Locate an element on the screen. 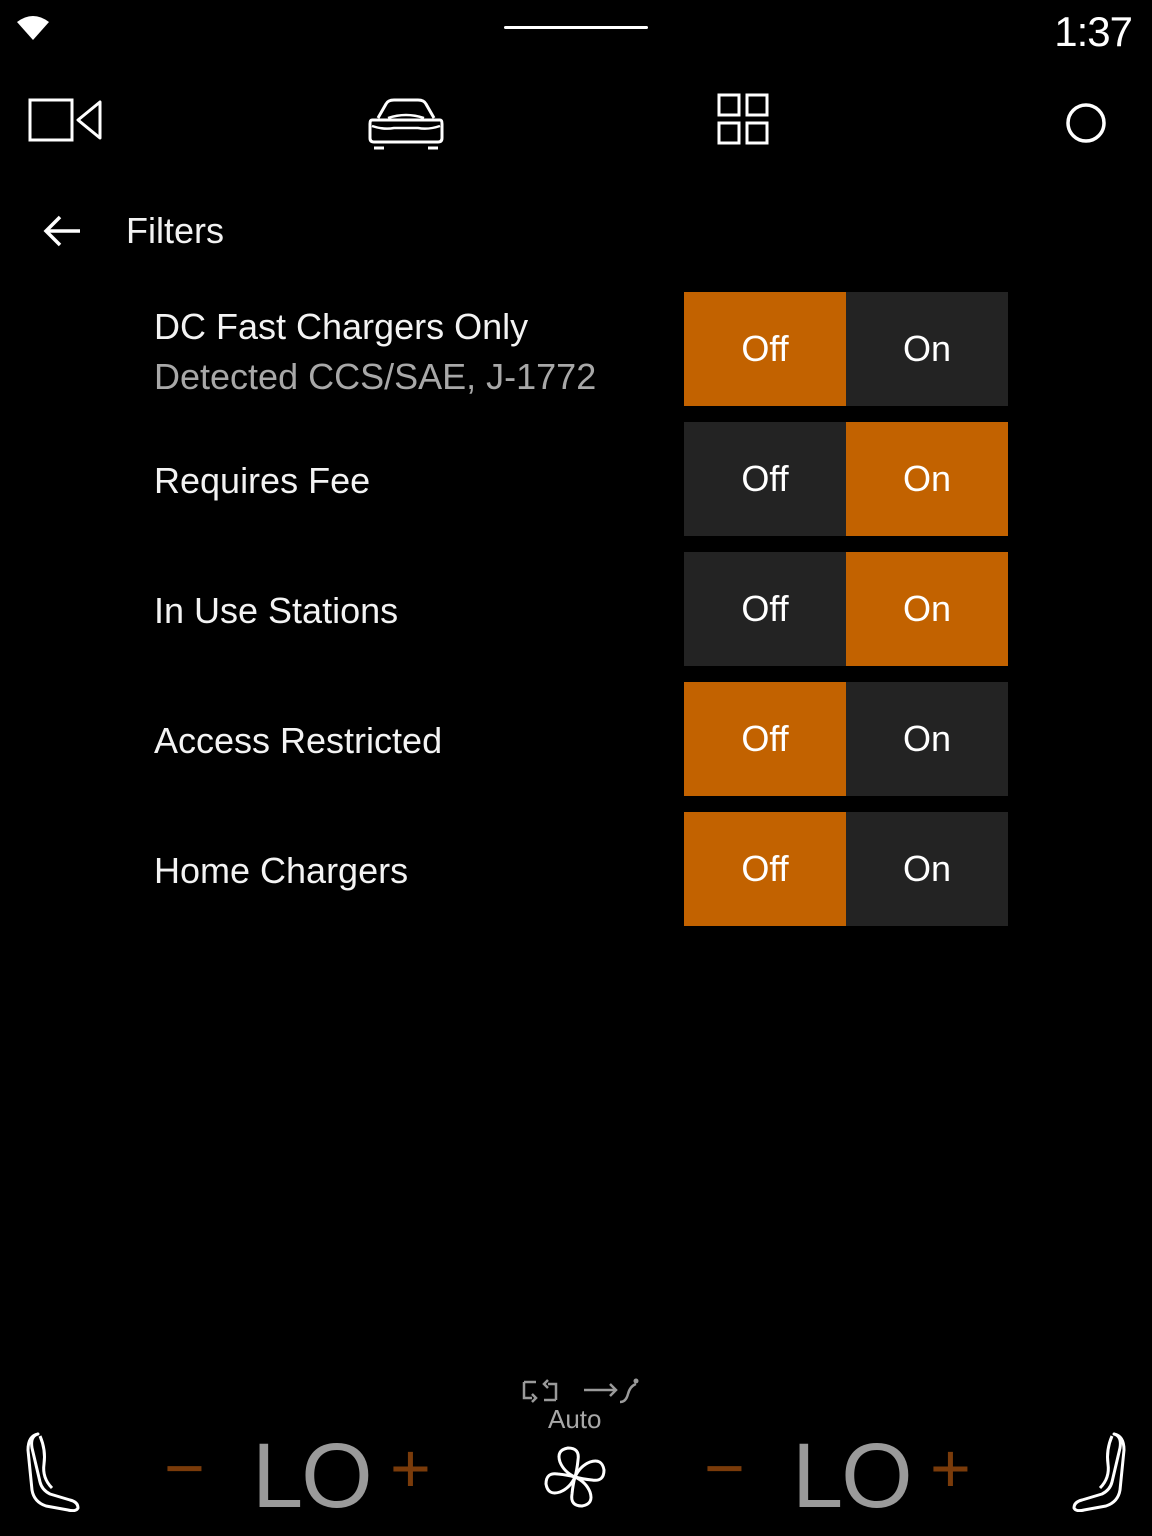 This screenshot has height=1536, width=1152. camera-icon is located at coordinates (66, 122).